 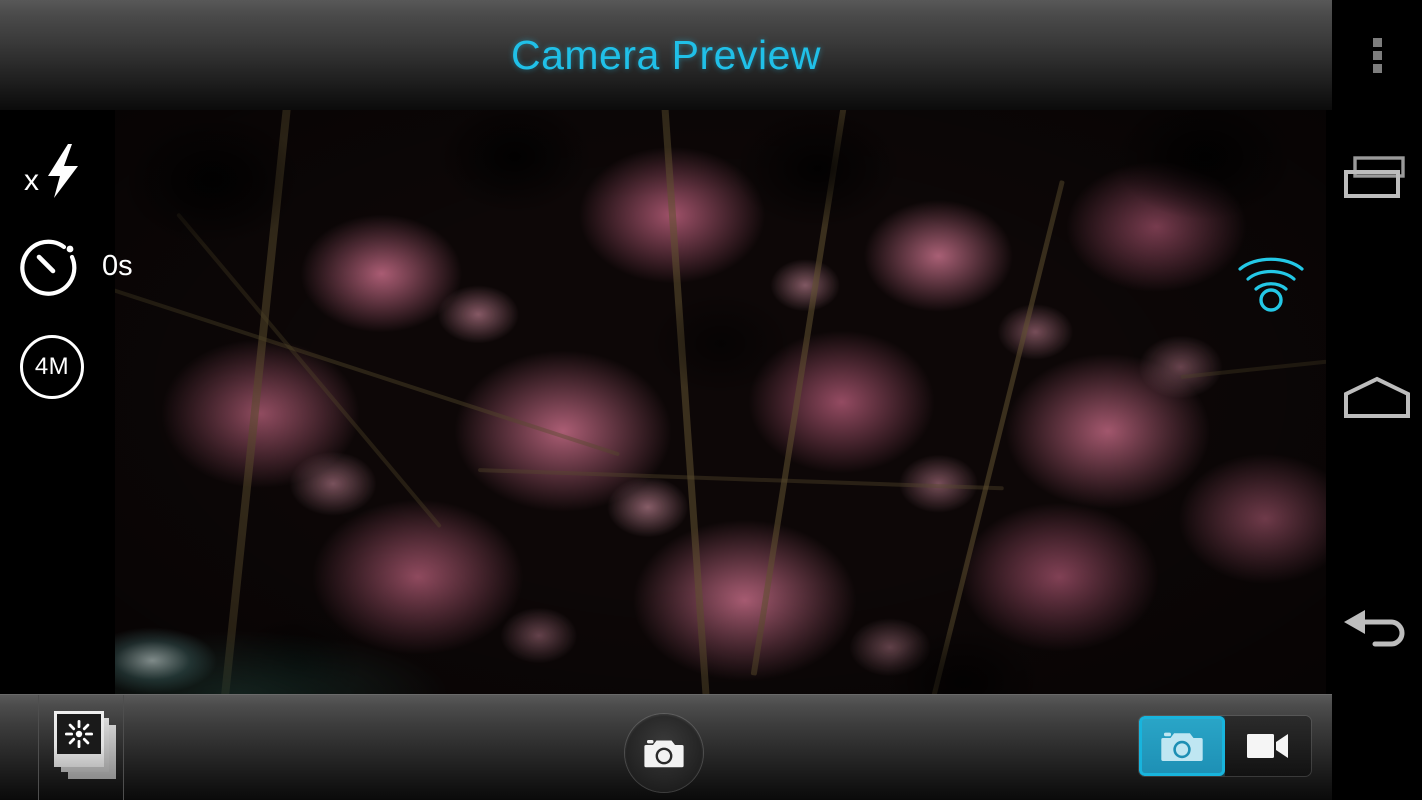 I want to click on overflow-menu-icon, so click(x=1377, y=55).